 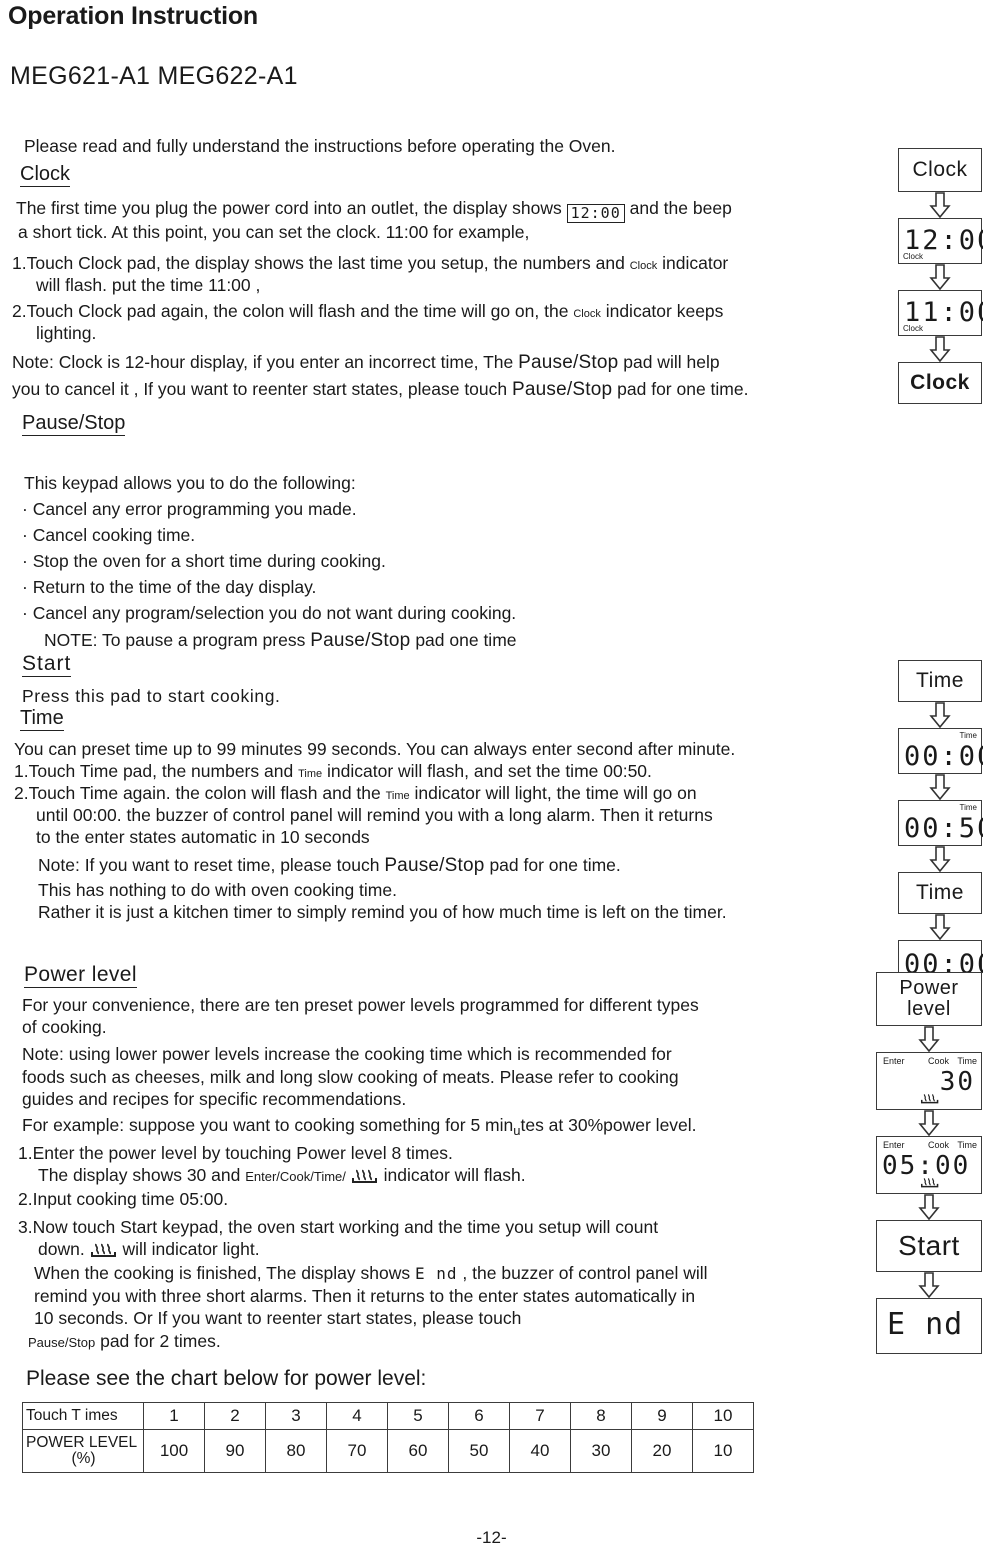 I want to click on time-note-b: pad for one time., so click(x=555, y=865).